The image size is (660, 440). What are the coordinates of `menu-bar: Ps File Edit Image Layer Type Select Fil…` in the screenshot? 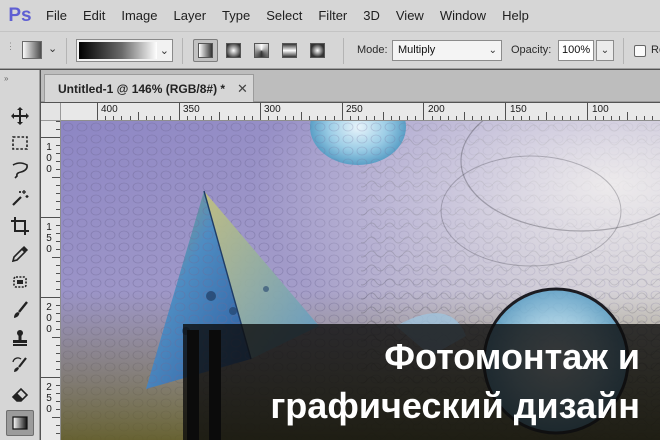 It's located at (330, 15).